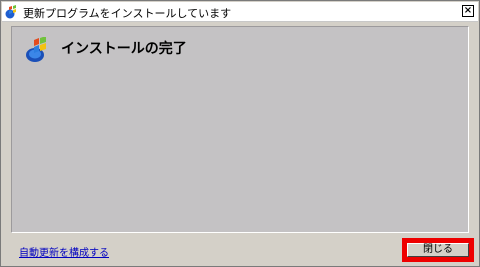 The height and width of the screenshot is (267, 480). I want to click on windows-logo-icon, so click(38, 49).